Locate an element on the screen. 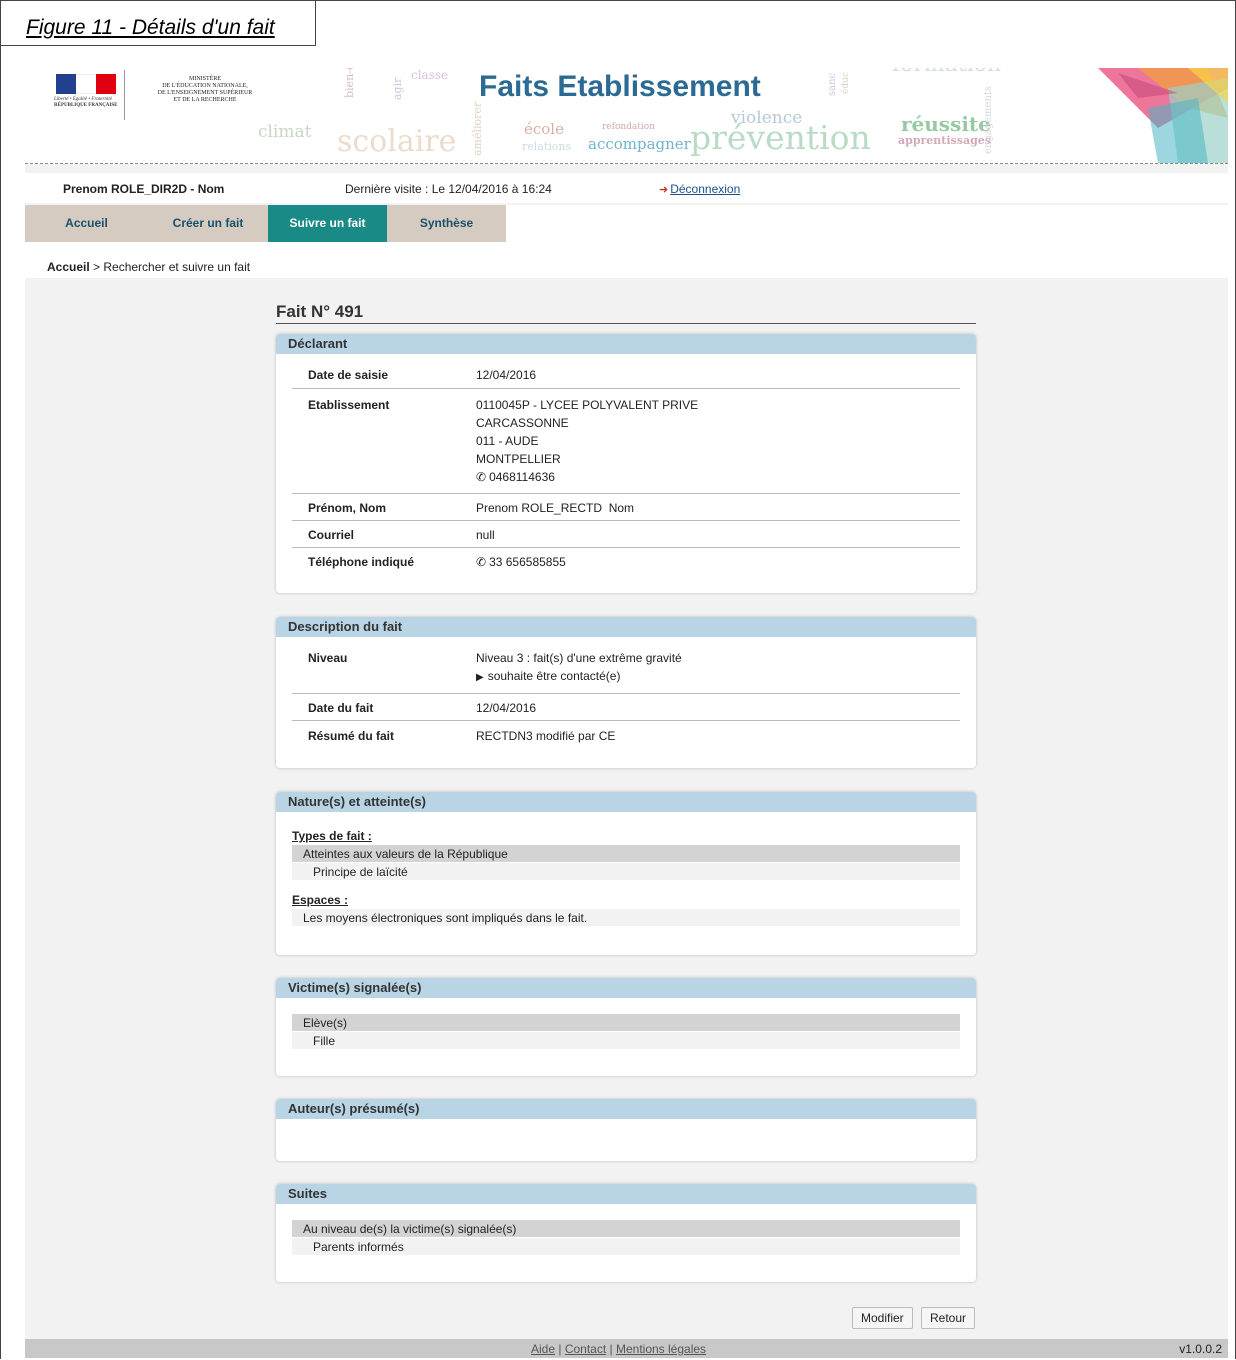 Image resolution: width=1236 pixels, height=1360 pixels. field-label: Courriel is located at coordinates (331, 535).